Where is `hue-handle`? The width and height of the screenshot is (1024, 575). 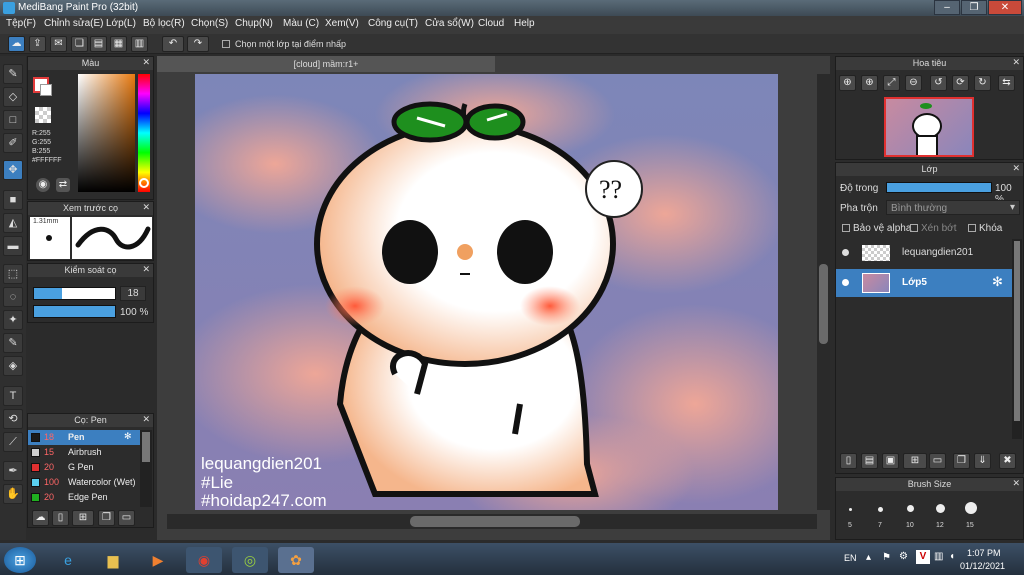 hue-handle is located at coordinates (144, 183).